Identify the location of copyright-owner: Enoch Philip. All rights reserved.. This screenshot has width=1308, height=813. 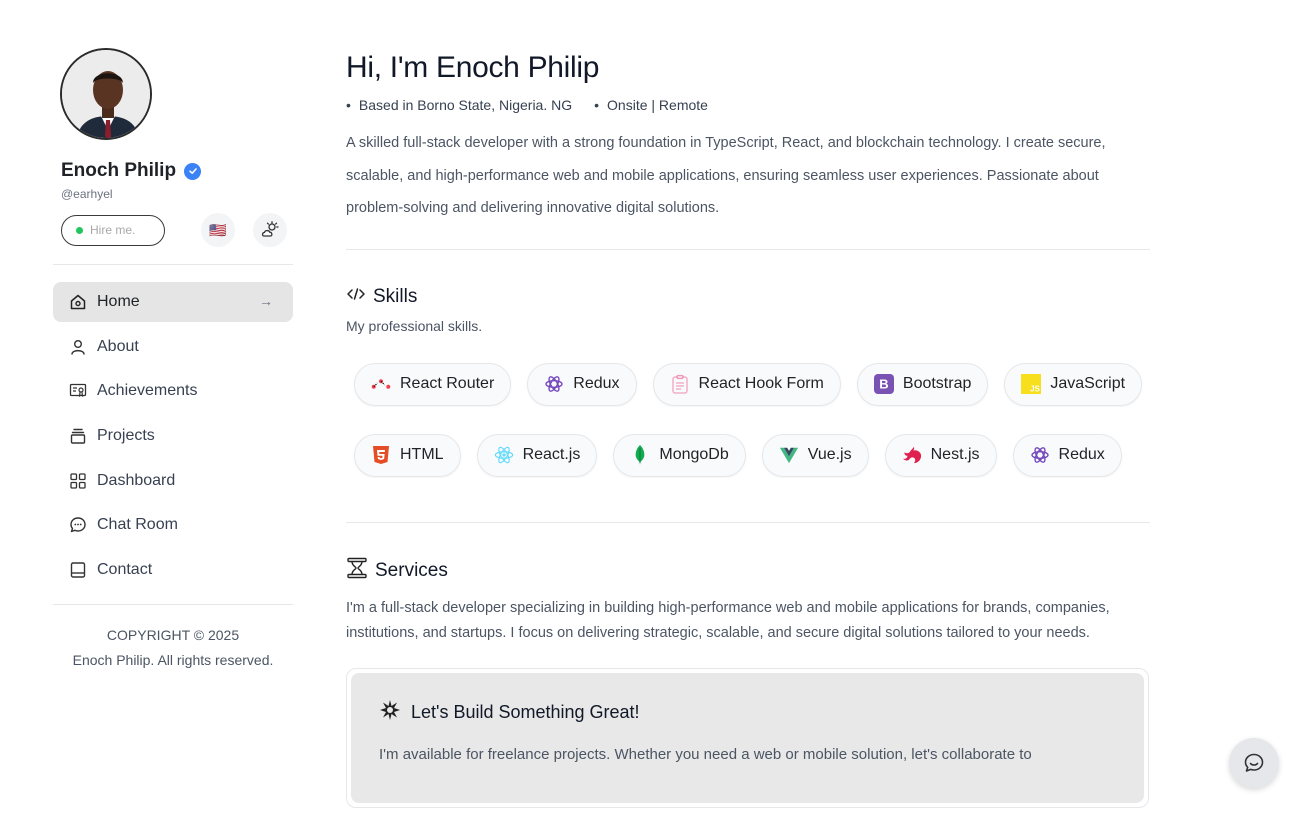
(173, 660).